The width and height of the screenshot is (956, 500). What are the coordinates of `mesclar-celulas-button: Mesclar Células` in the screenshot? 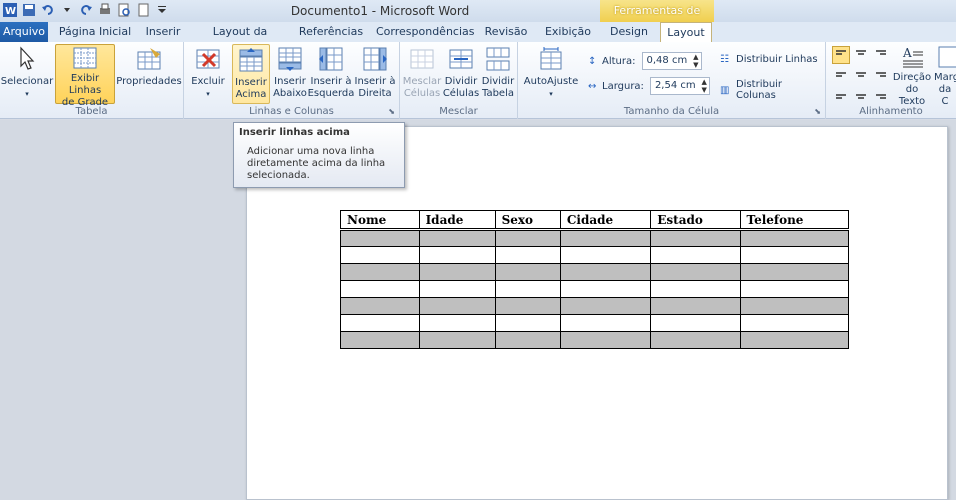 It's located at (422, 74).